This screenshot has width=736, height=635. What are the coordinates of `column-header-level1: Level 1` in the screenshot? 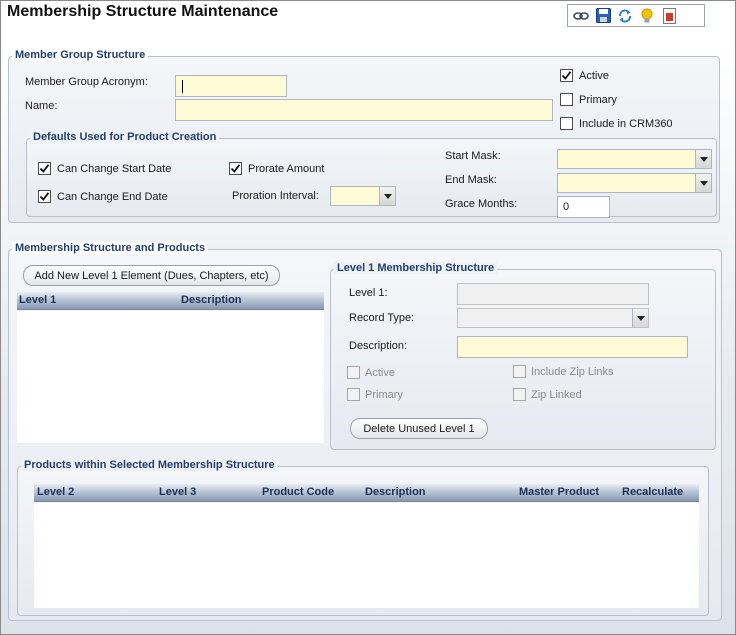 It's located at (37, 300).